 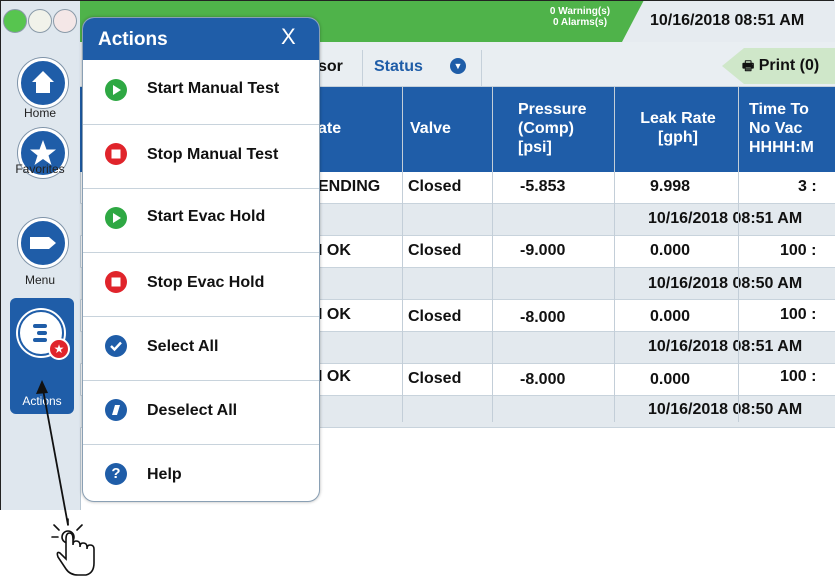 What do you see at coordinates (40, 280) in the screenshot?
I see `menu-label: Menu` at bounding box center [40, 280].